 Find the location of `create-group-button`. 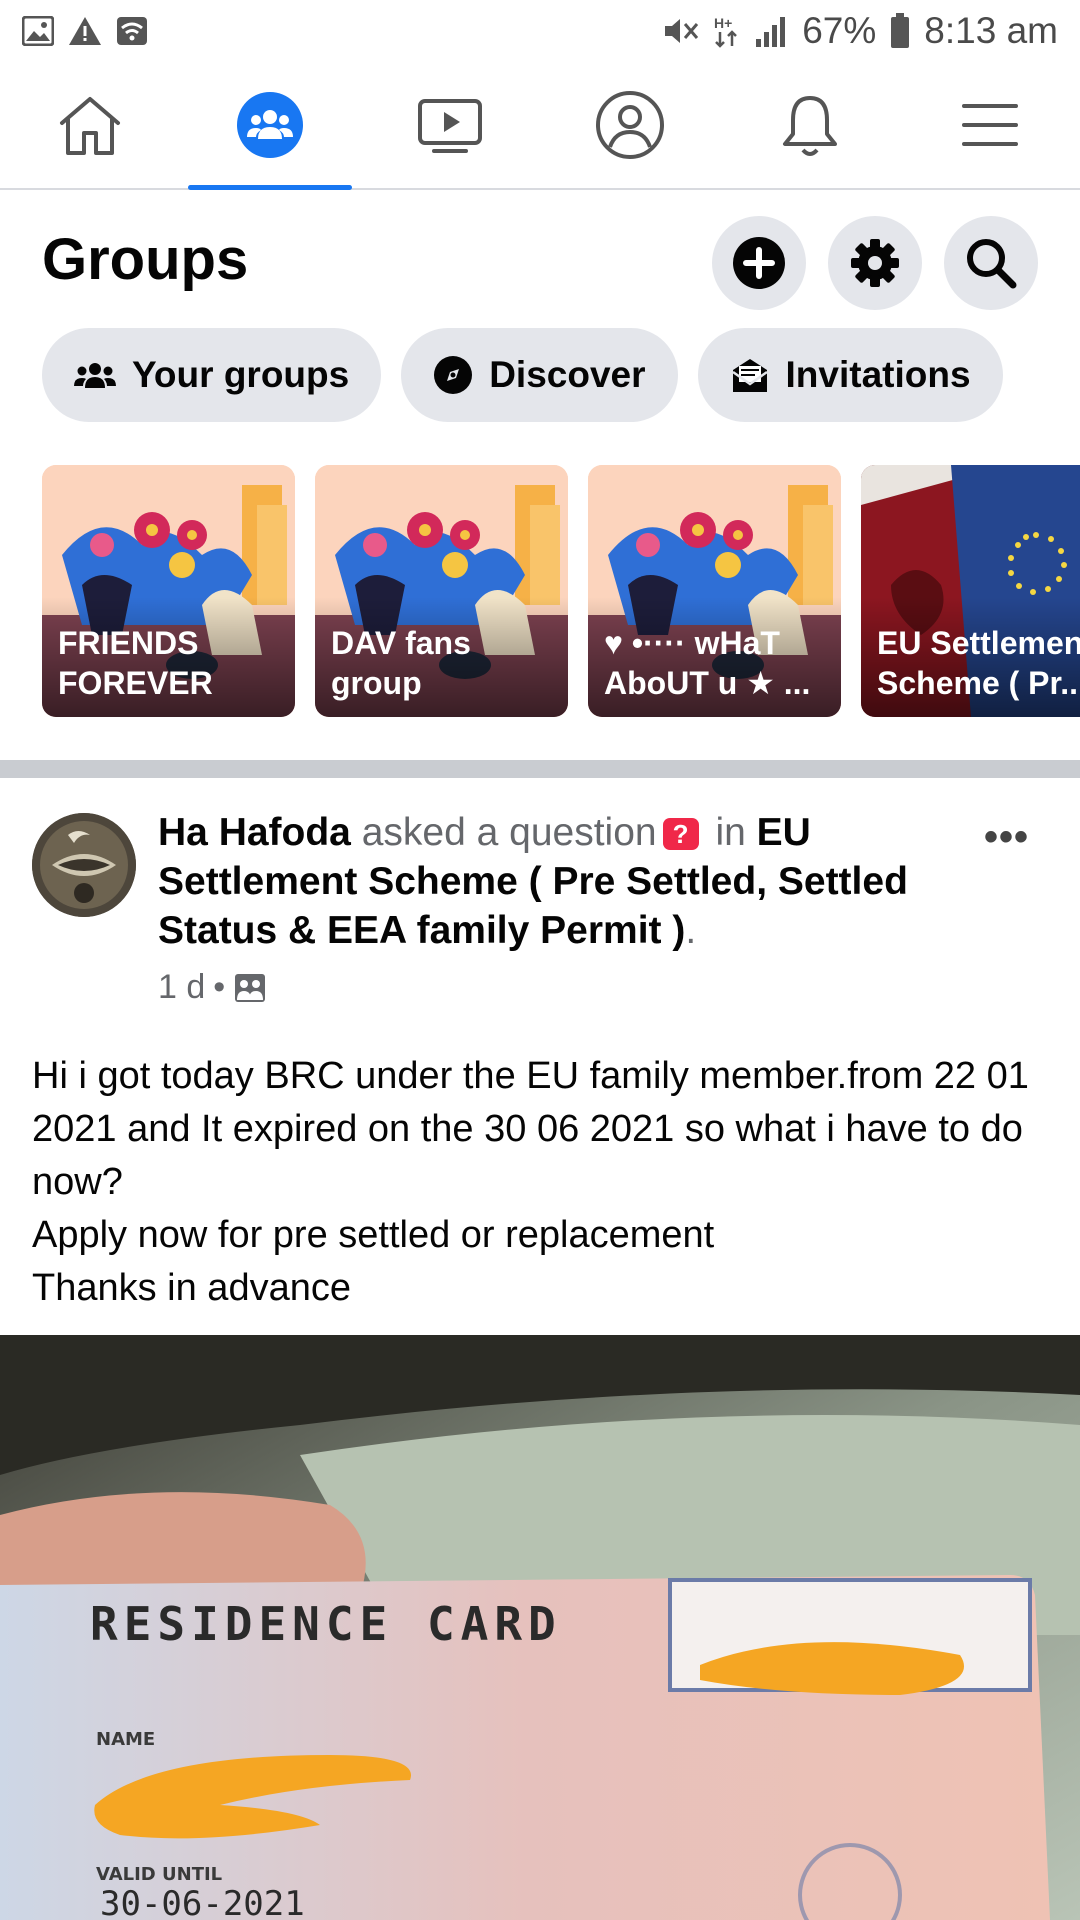

create-group-button is located at coordinates (759, 263).